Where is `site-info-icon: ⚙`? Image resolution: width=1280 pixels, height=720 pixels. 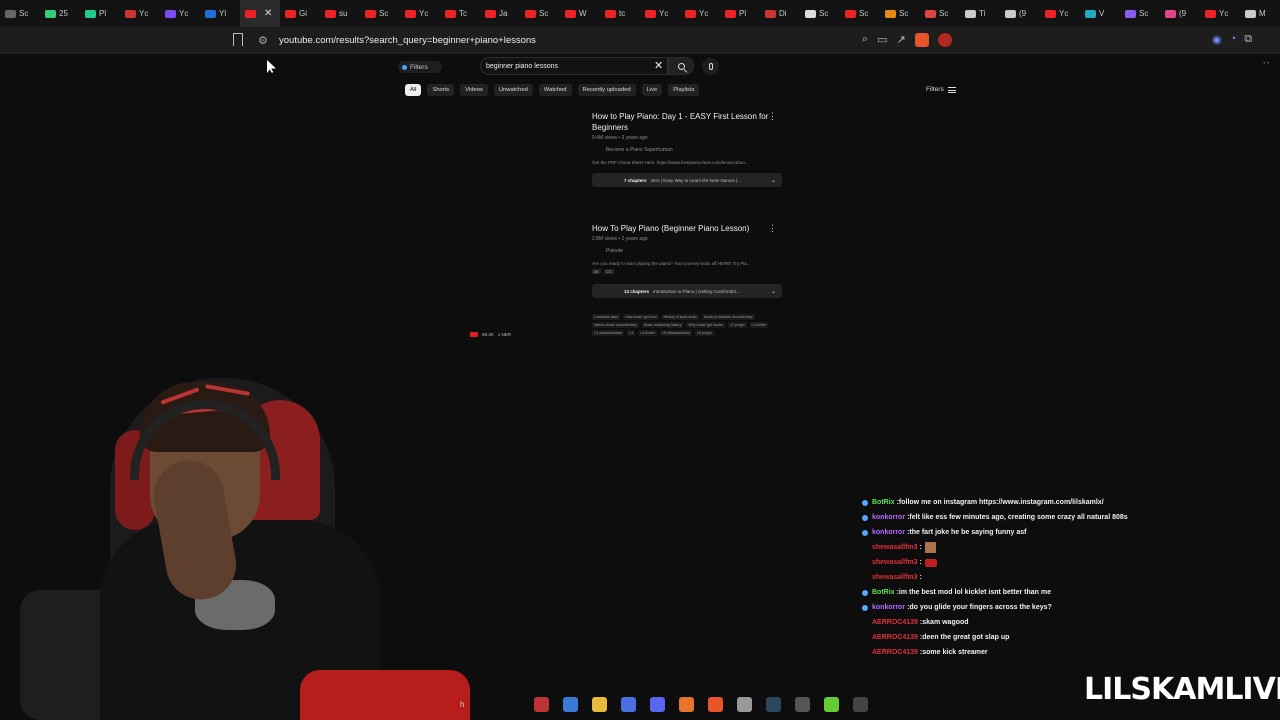
site-info-icon: ⚙ is located at coordinates (263, 40).